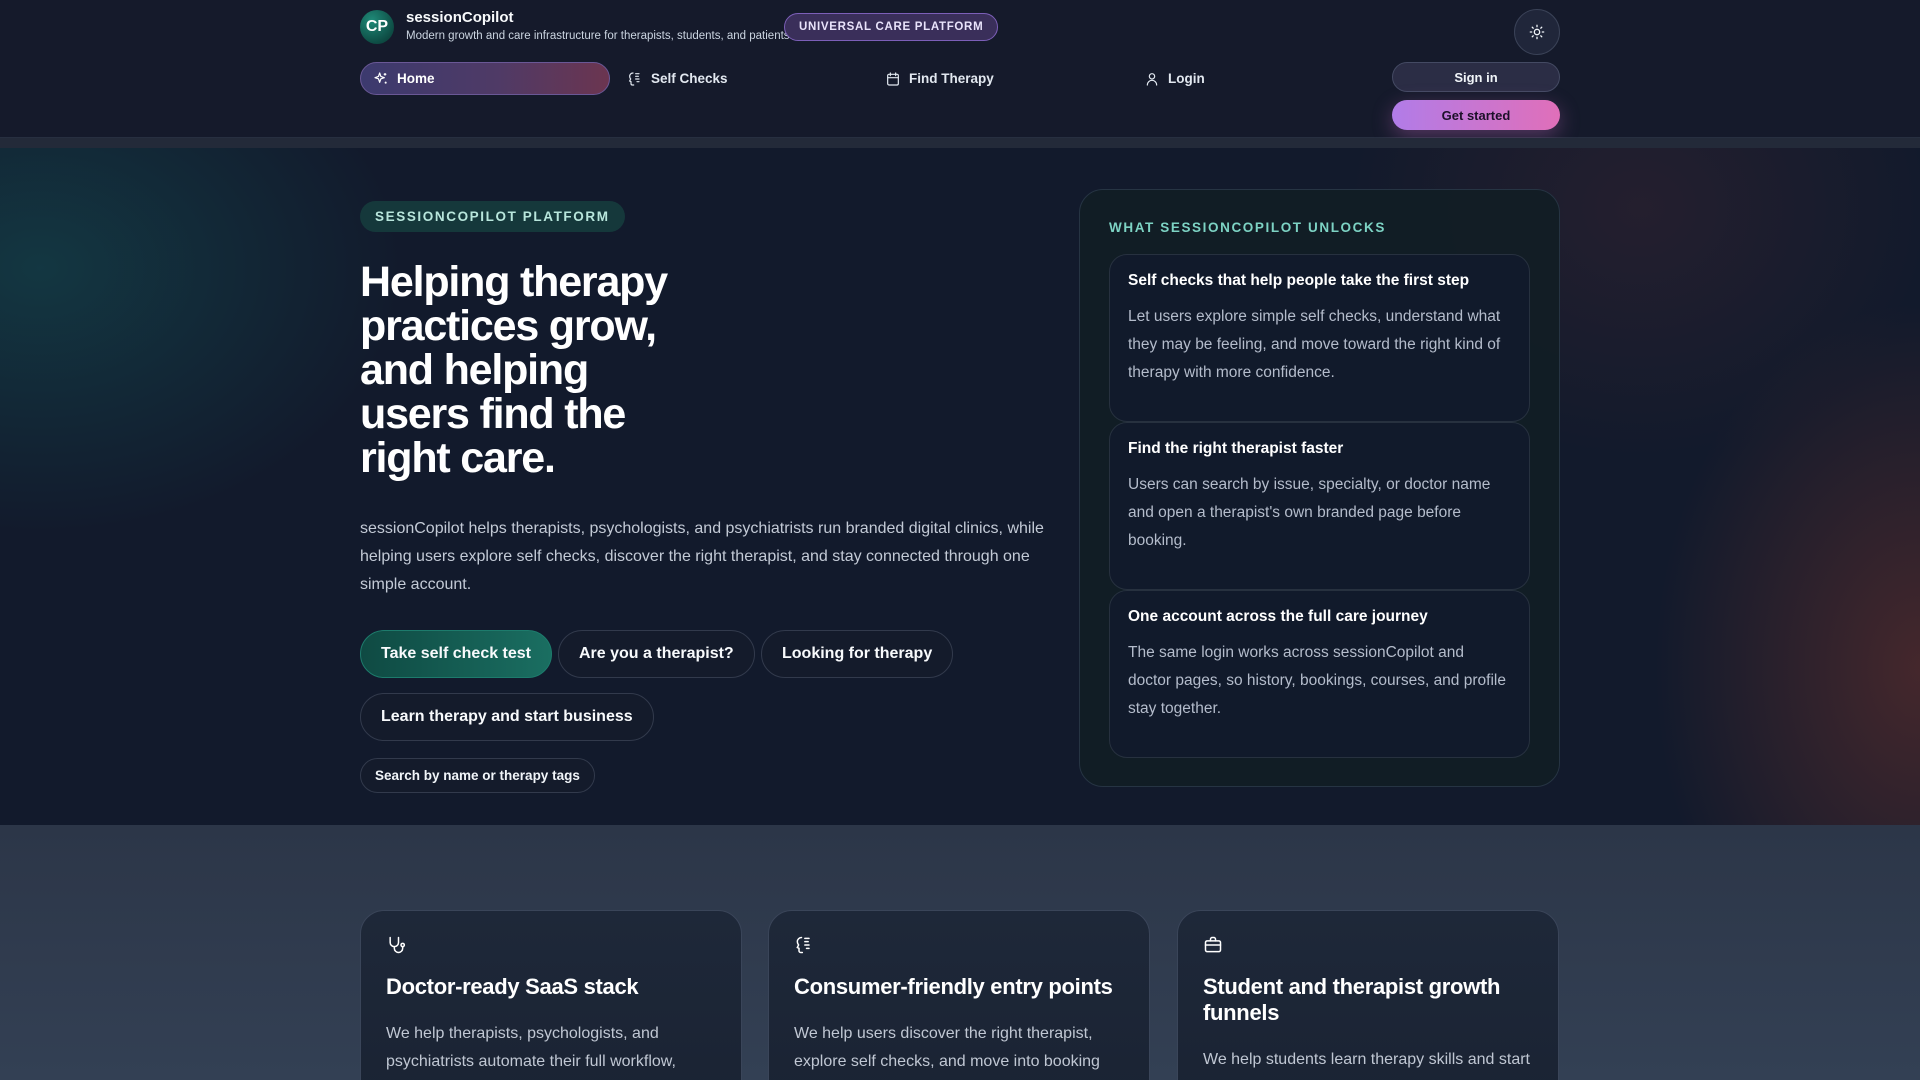  What do you see at coordinates (1186, 78) in the screenshot?
I see `nav-login-label: Login` at bounding box center [1186, 78].